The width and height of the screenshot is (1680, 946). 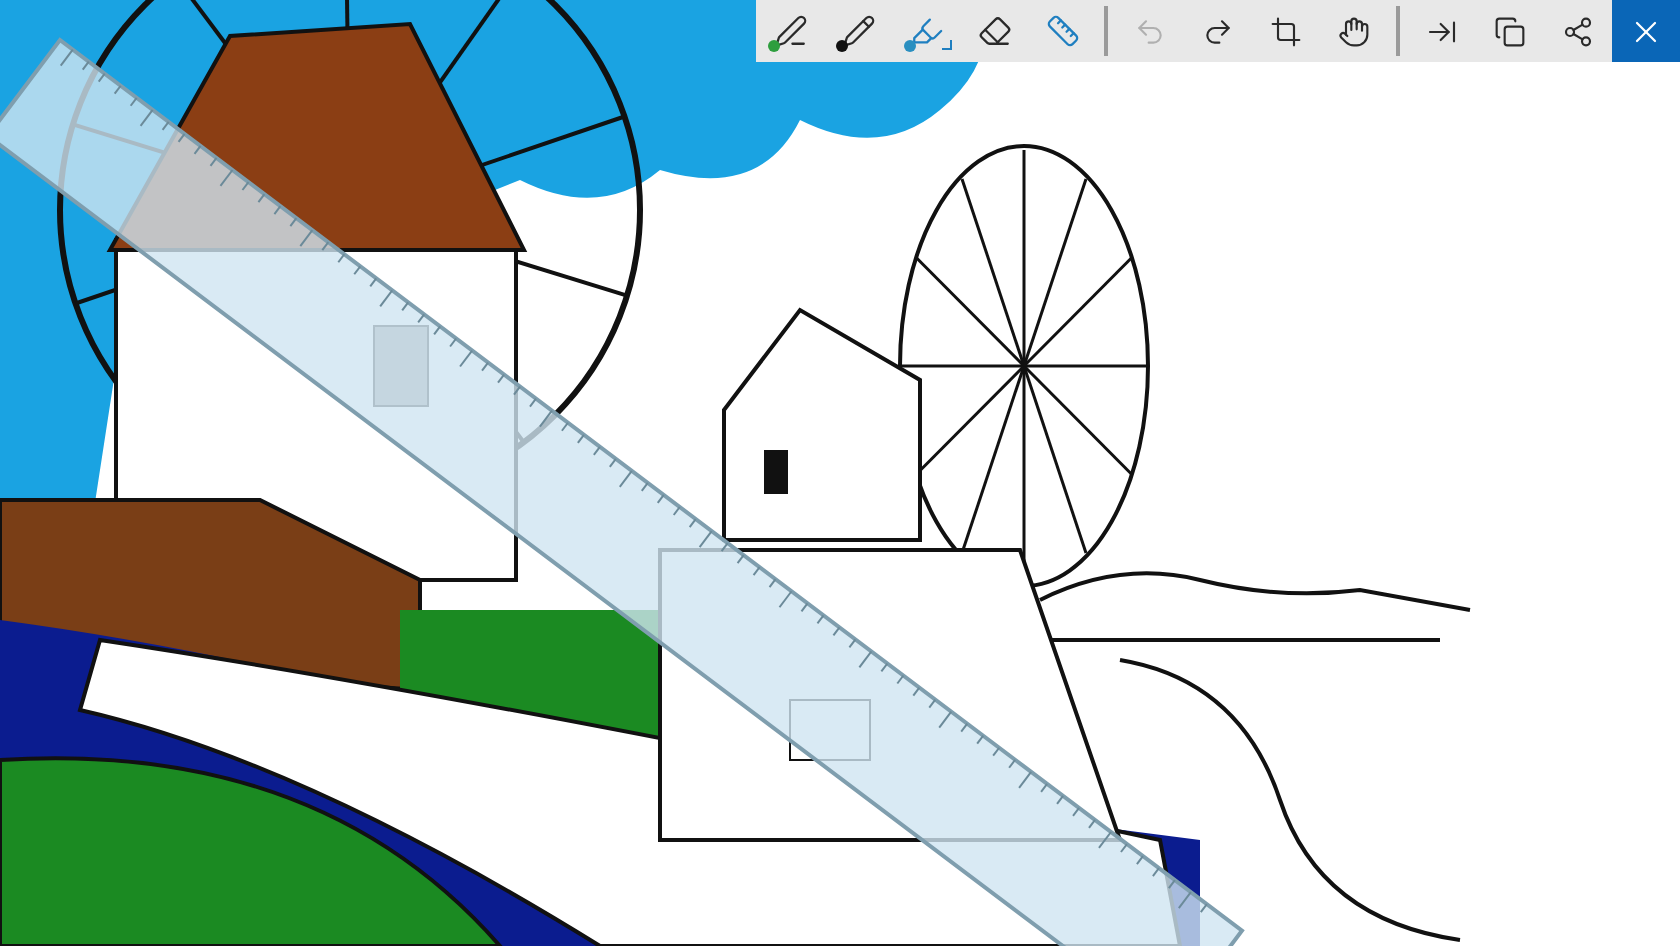 I want to click on eraser-icon, so click(x=994, y=31).